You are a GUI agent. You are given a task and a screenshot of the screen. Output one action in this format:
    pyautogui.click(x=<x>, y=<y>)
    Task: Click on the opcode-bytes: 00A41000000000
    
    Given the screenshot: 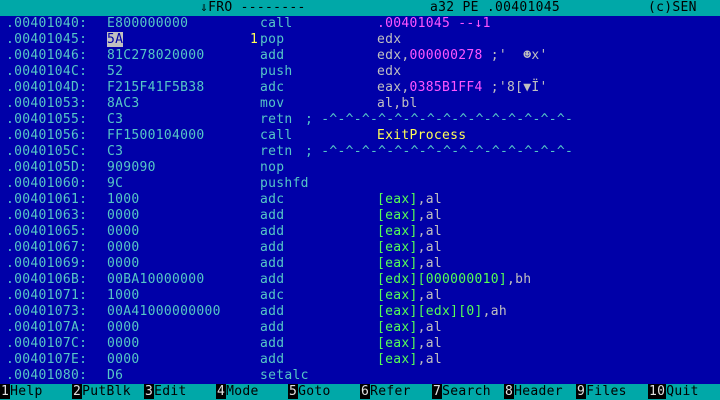 What is the action you would take?
    pyautogui.click(x=164, y=311)
    